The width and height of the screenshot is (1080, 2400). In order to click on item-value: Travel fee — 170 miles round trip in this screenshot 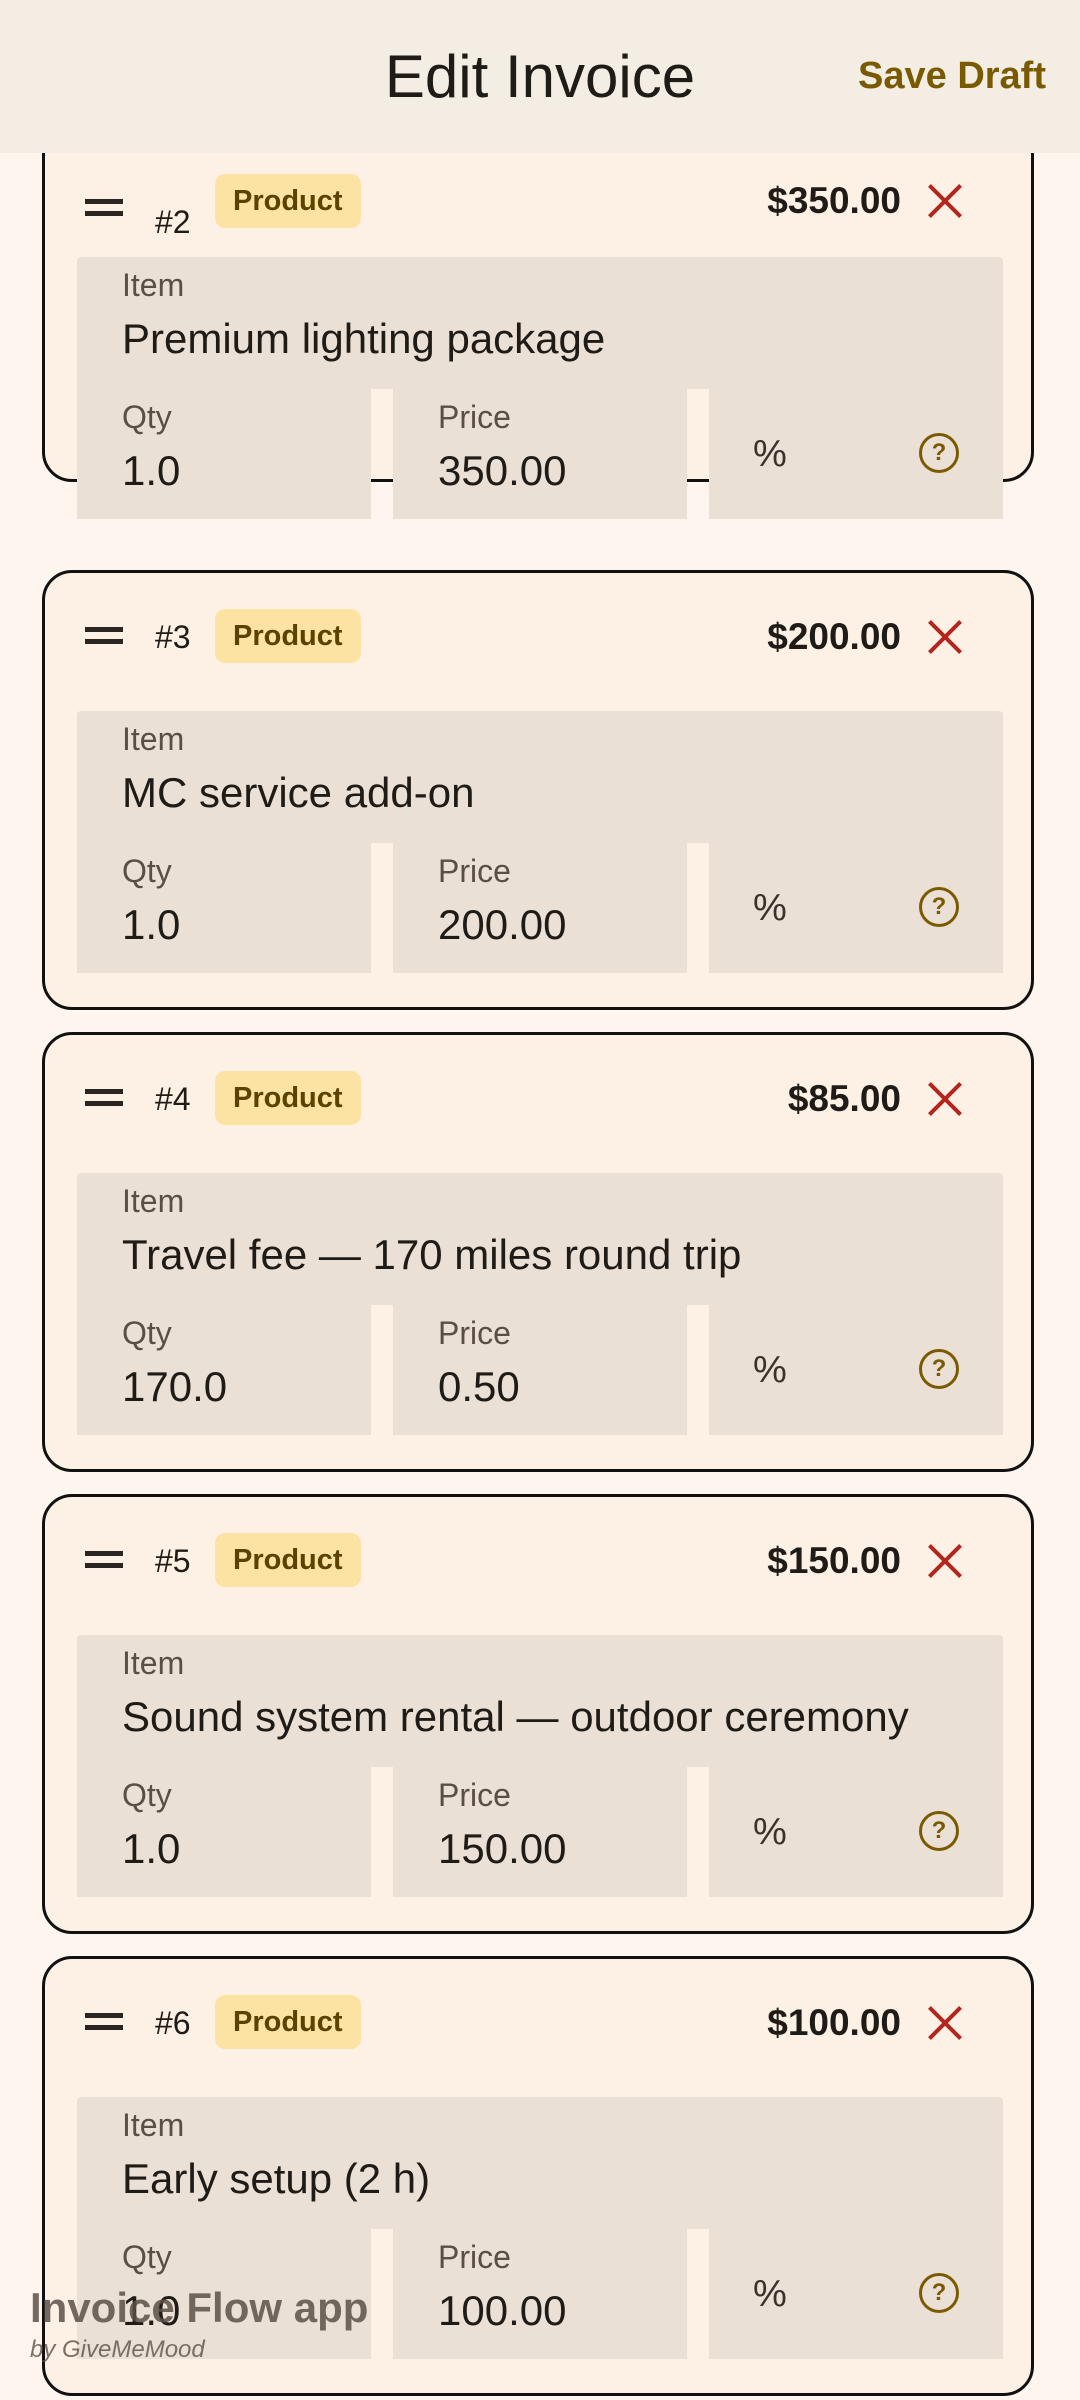, I will do `click(432, 1254)`.